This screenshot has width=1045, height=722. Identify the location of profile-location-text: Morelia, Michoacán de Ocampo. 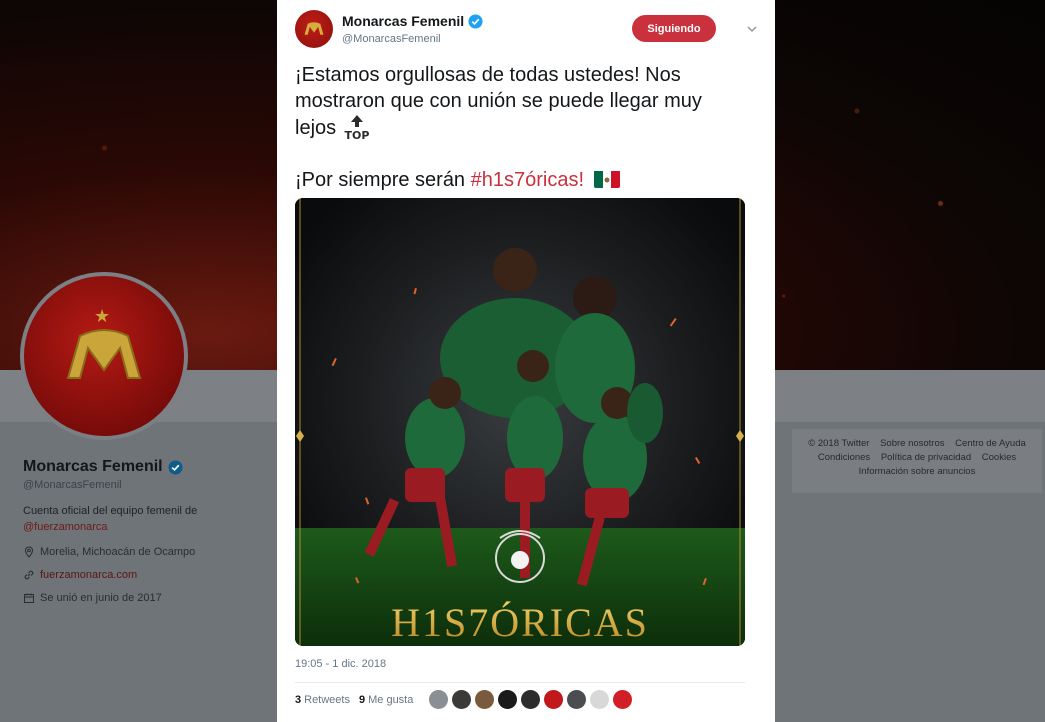
(118, 552).